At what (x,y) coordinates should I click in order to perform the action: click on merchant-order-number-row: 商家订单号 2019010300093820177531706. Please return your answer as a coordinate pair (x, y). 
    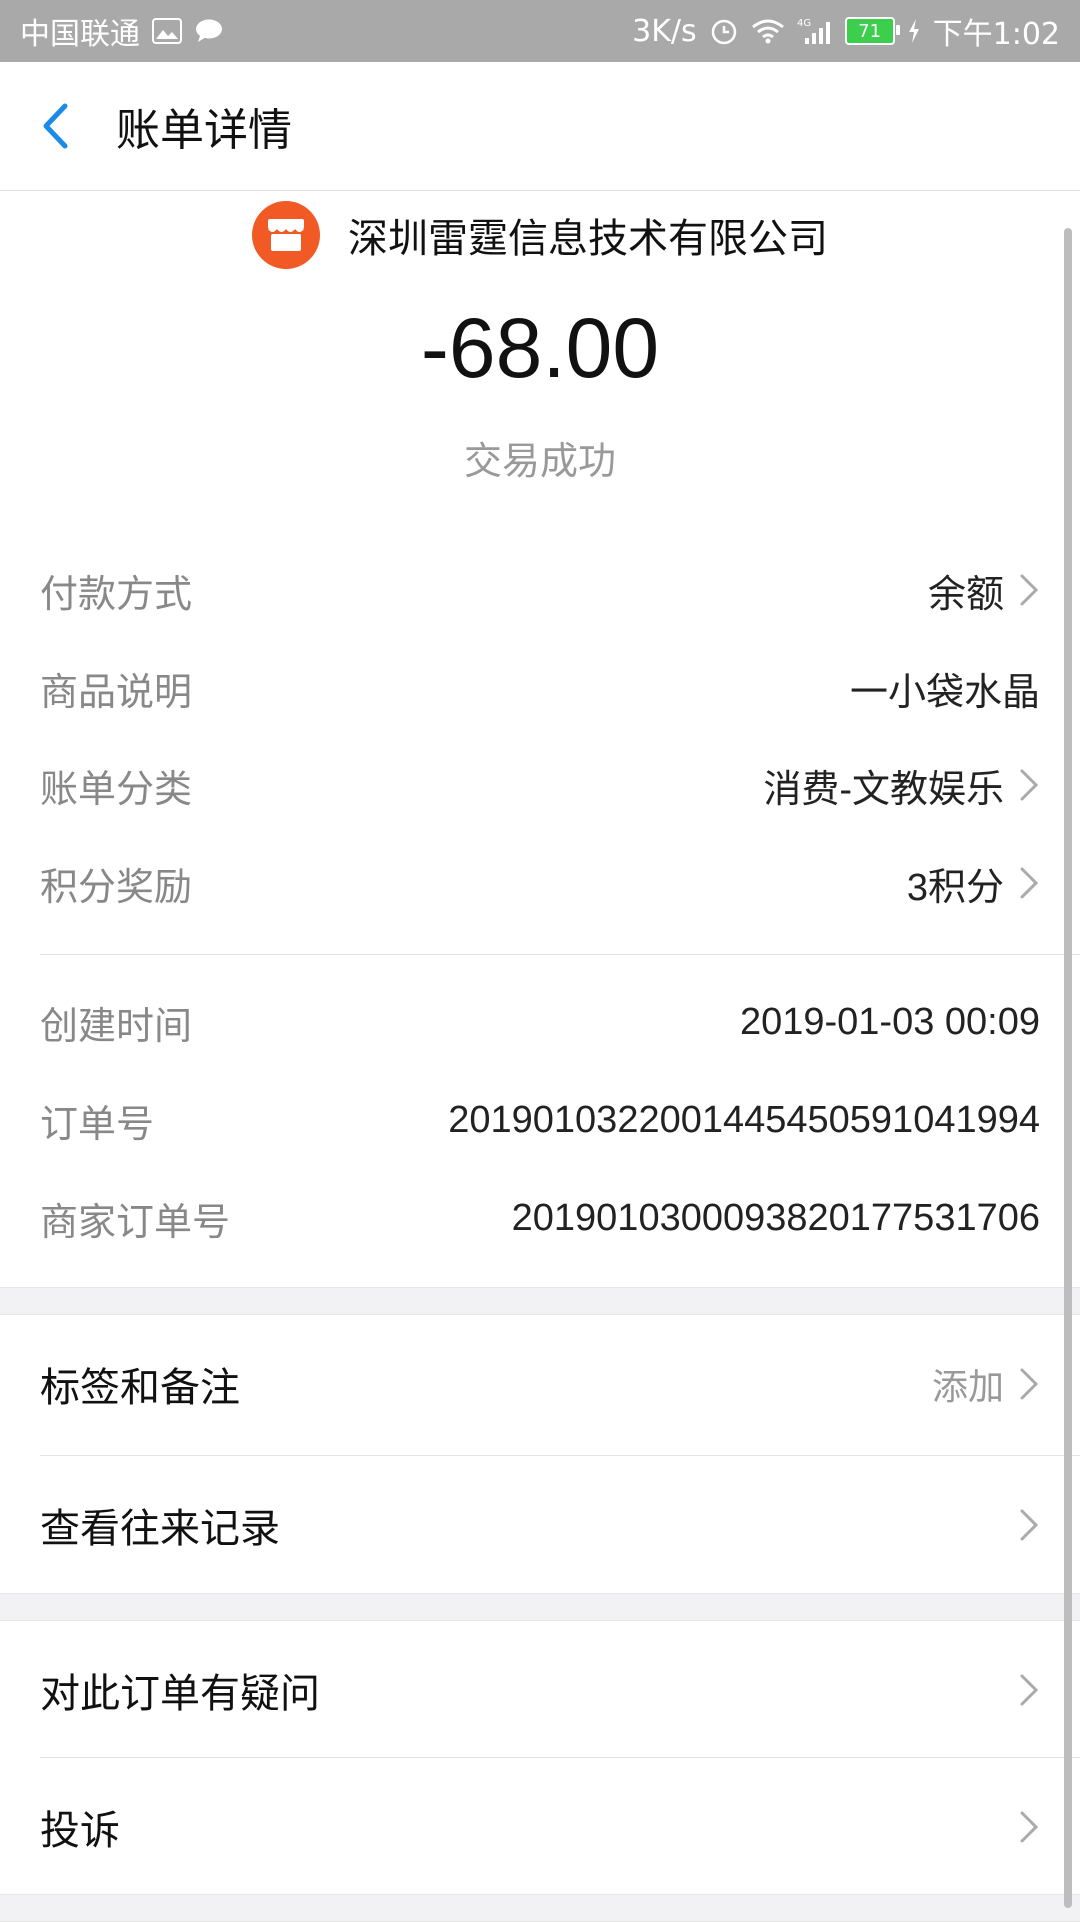
    Looking at the image, I should click on (540, 1218).